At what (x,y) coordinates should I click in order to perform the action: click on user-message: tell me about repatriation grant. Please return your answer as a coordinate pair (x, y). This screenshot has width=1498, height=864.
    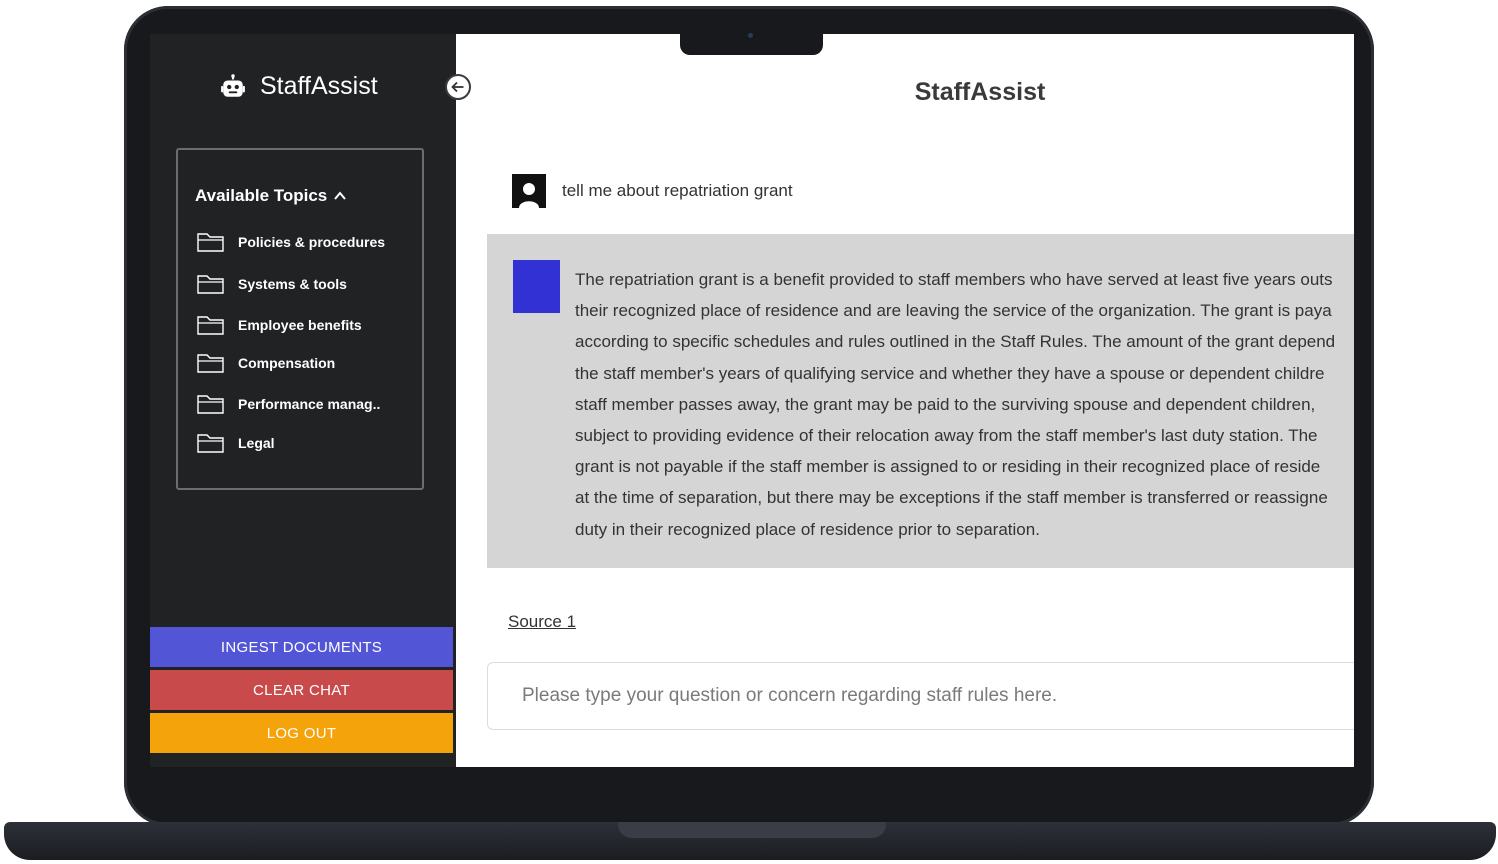
    Looking at the image, I should click on (652, 191).